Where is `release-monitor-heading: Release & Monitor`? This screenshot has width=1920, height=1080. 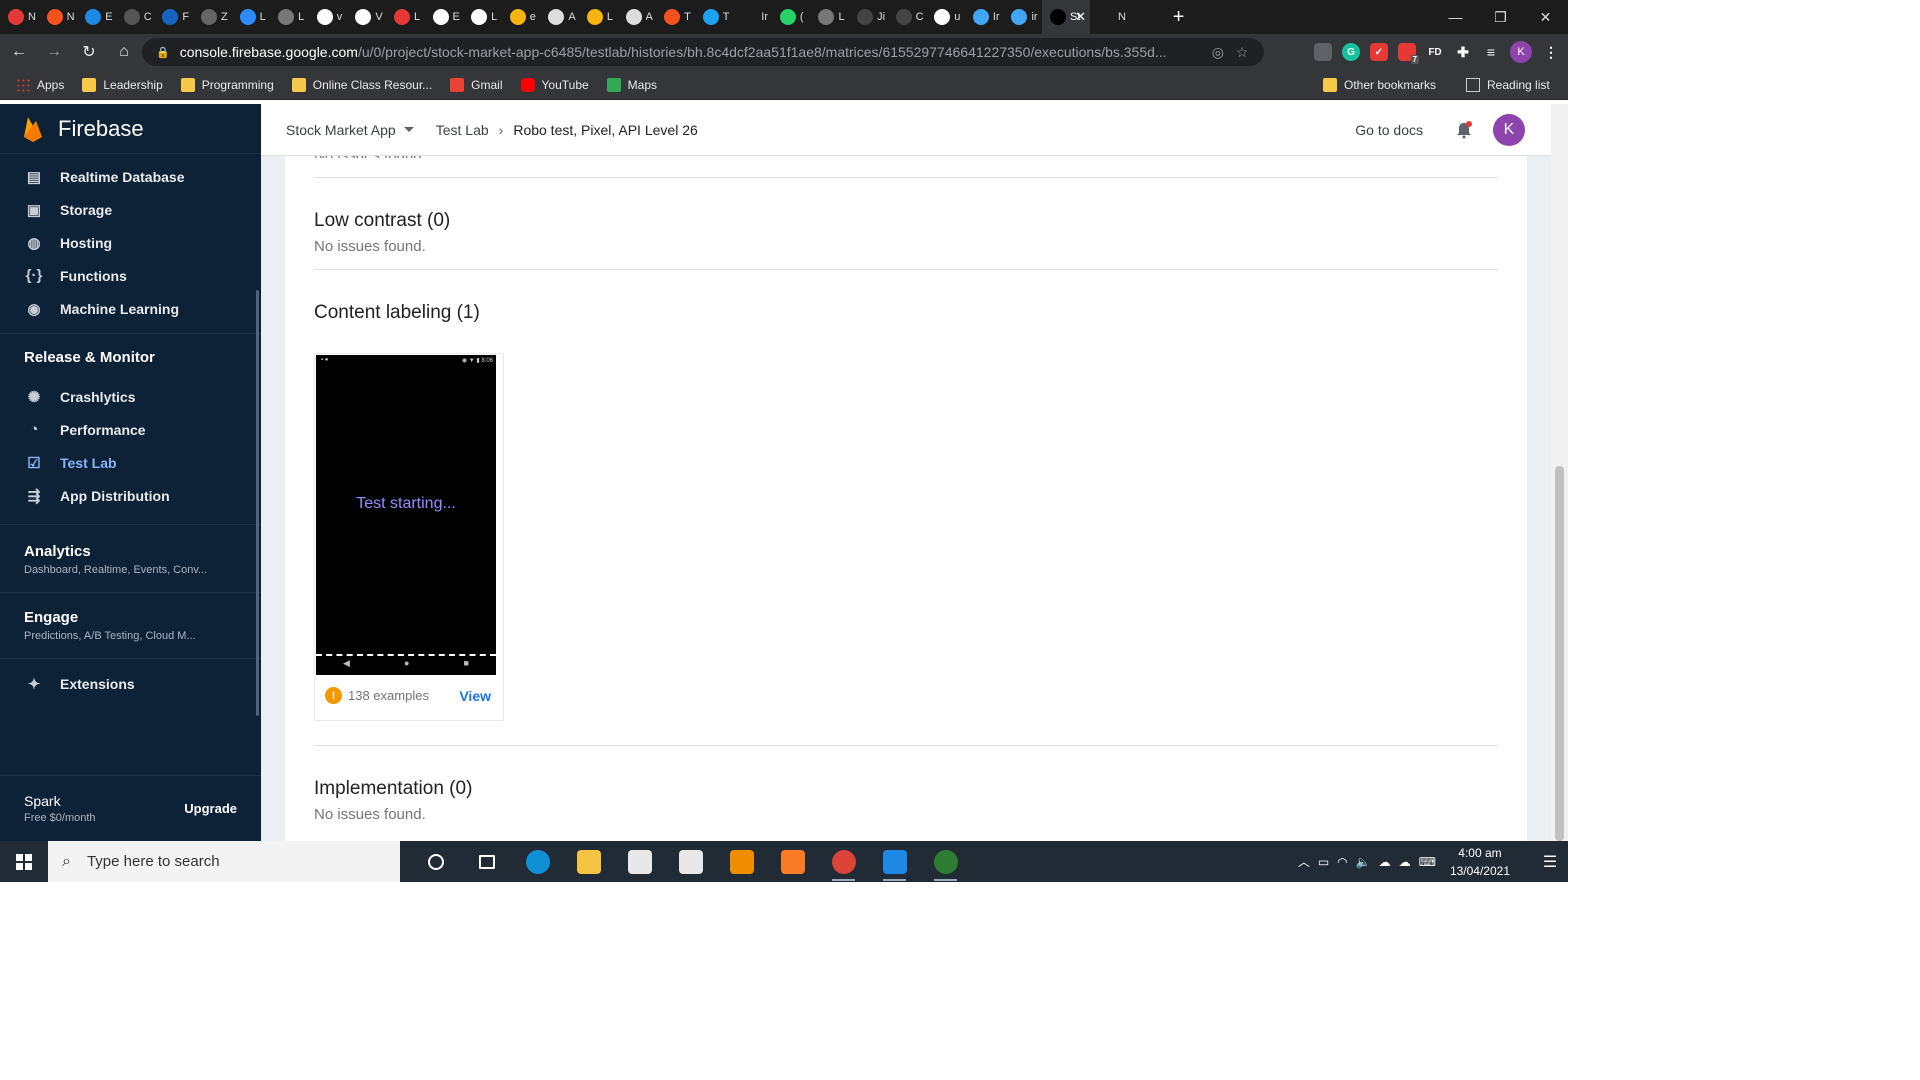 release-monitor-heading: Release & Monitor is located at coordinates (130, 357).